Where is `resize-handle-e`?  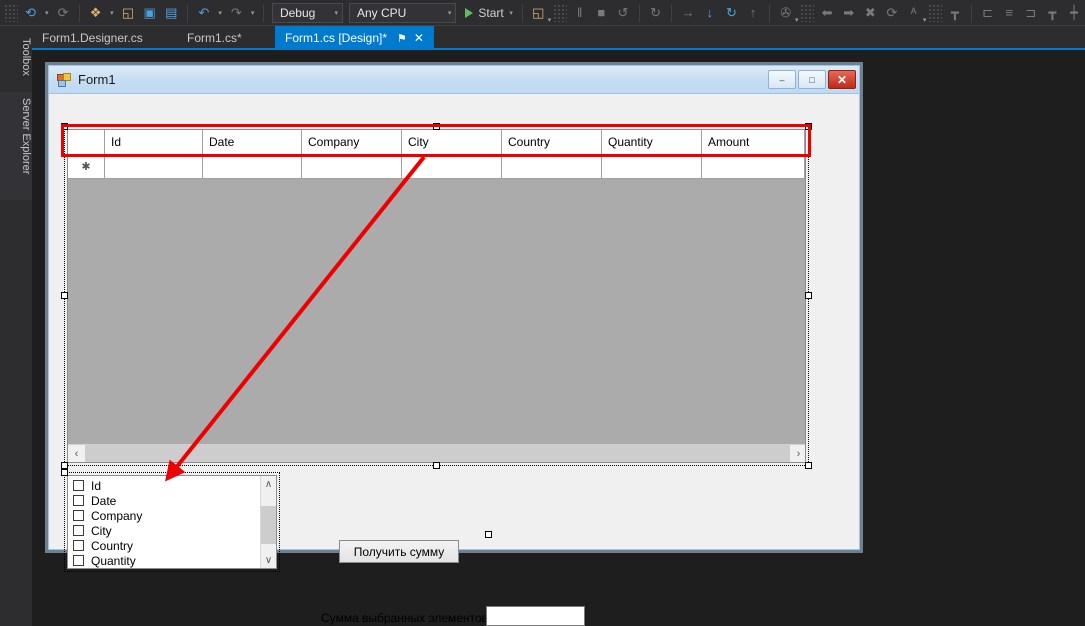
resize-handle-e is located at coordinates (808, 295).